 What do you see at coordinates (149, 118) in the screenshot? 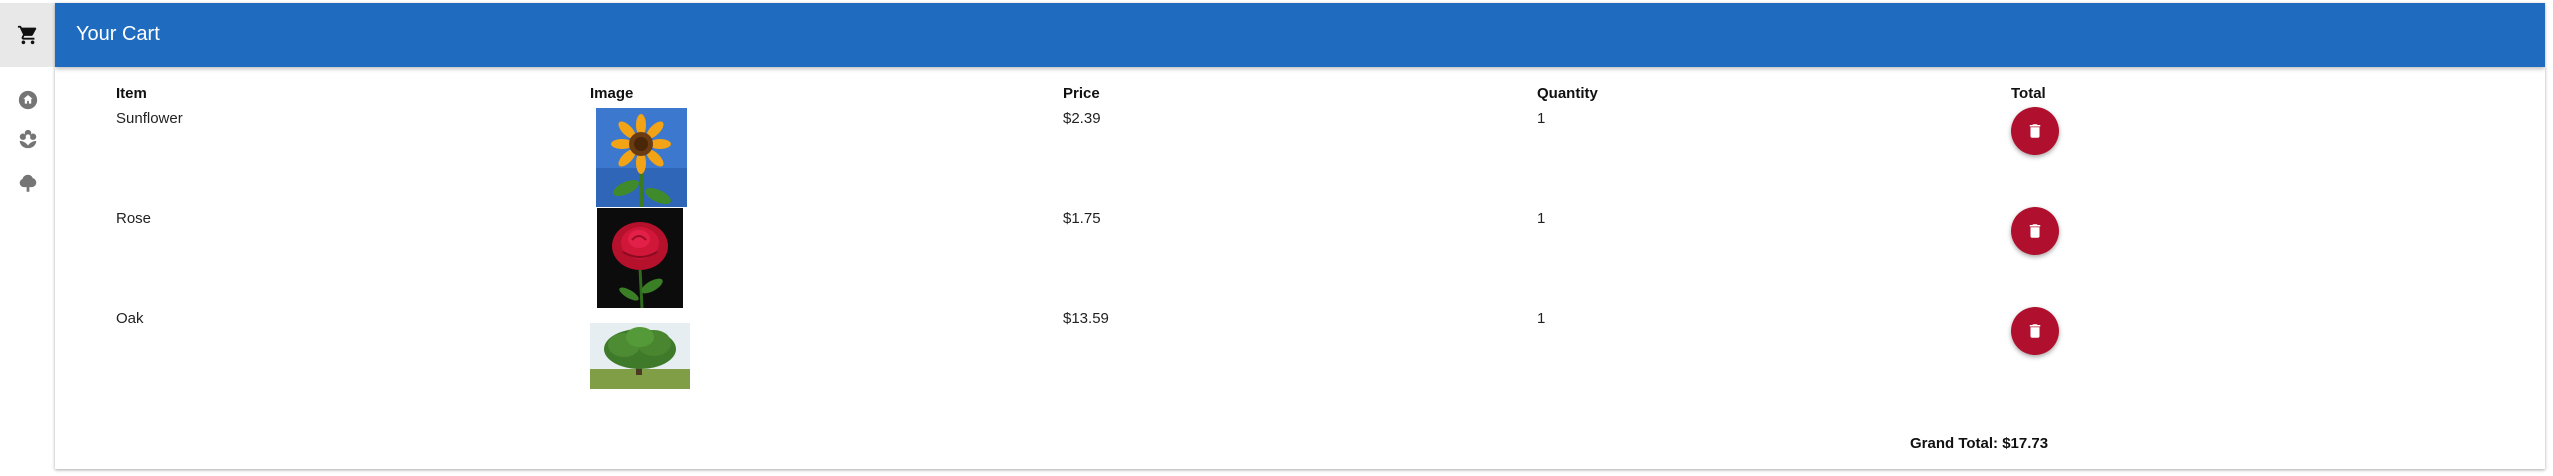
I see `item-name: Sunflower` at bounding box center [149, 118].